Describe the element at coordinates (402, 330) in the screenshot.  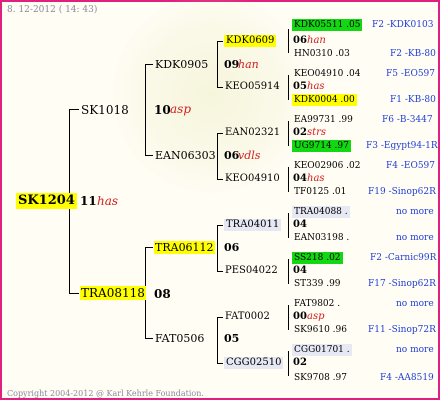
I see `gen4-ref: F11 -Sinop72R` at that location.